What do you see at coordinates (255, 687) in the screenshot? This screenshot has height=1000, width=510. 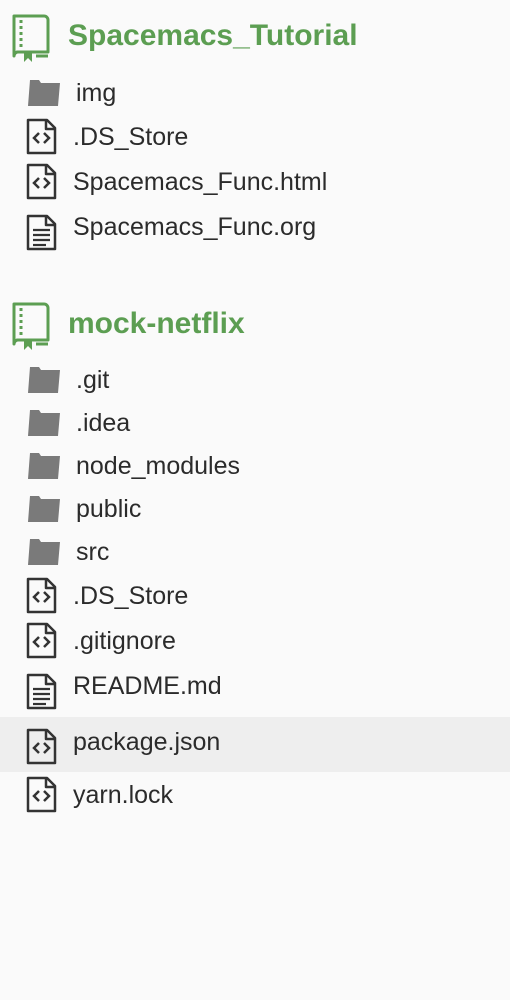 I see `tree-row-file-readme: README.md` at bounding box center [255, 687].